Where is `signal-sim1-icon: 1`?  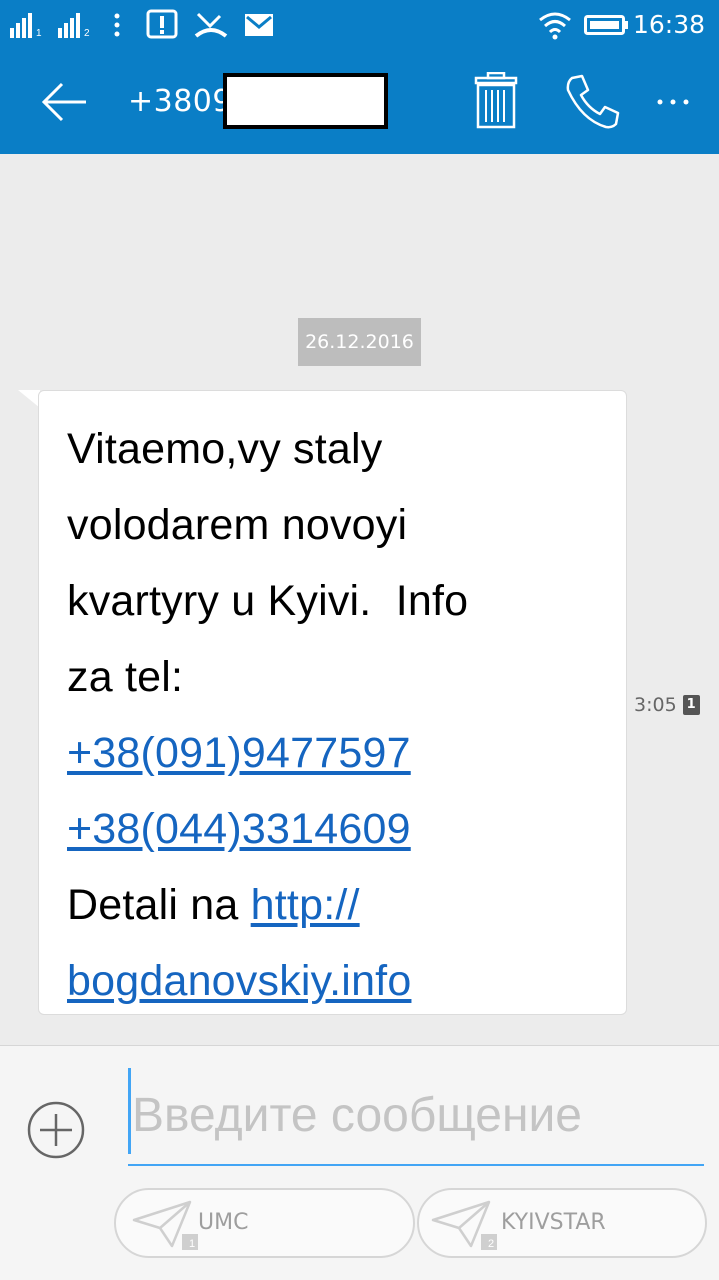
signal-sim1-icon: 1 is located at coordinates (26, 25).